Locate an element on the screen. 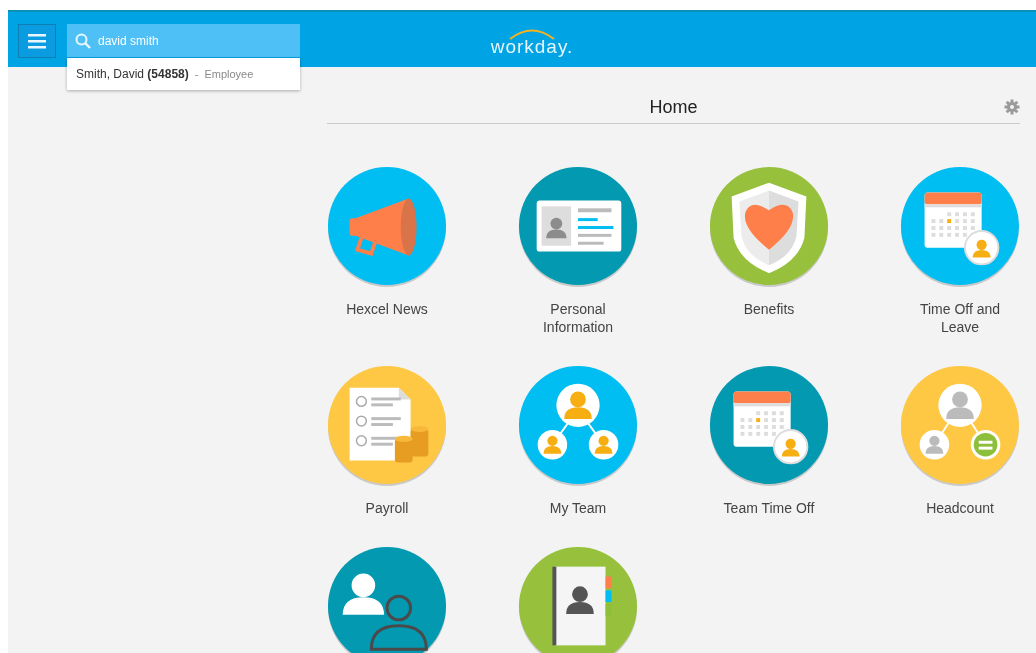 Image resolution: width=1036 pixels, height=653 pixels. app-tile: Headcount is located at coordinates (960, 441).